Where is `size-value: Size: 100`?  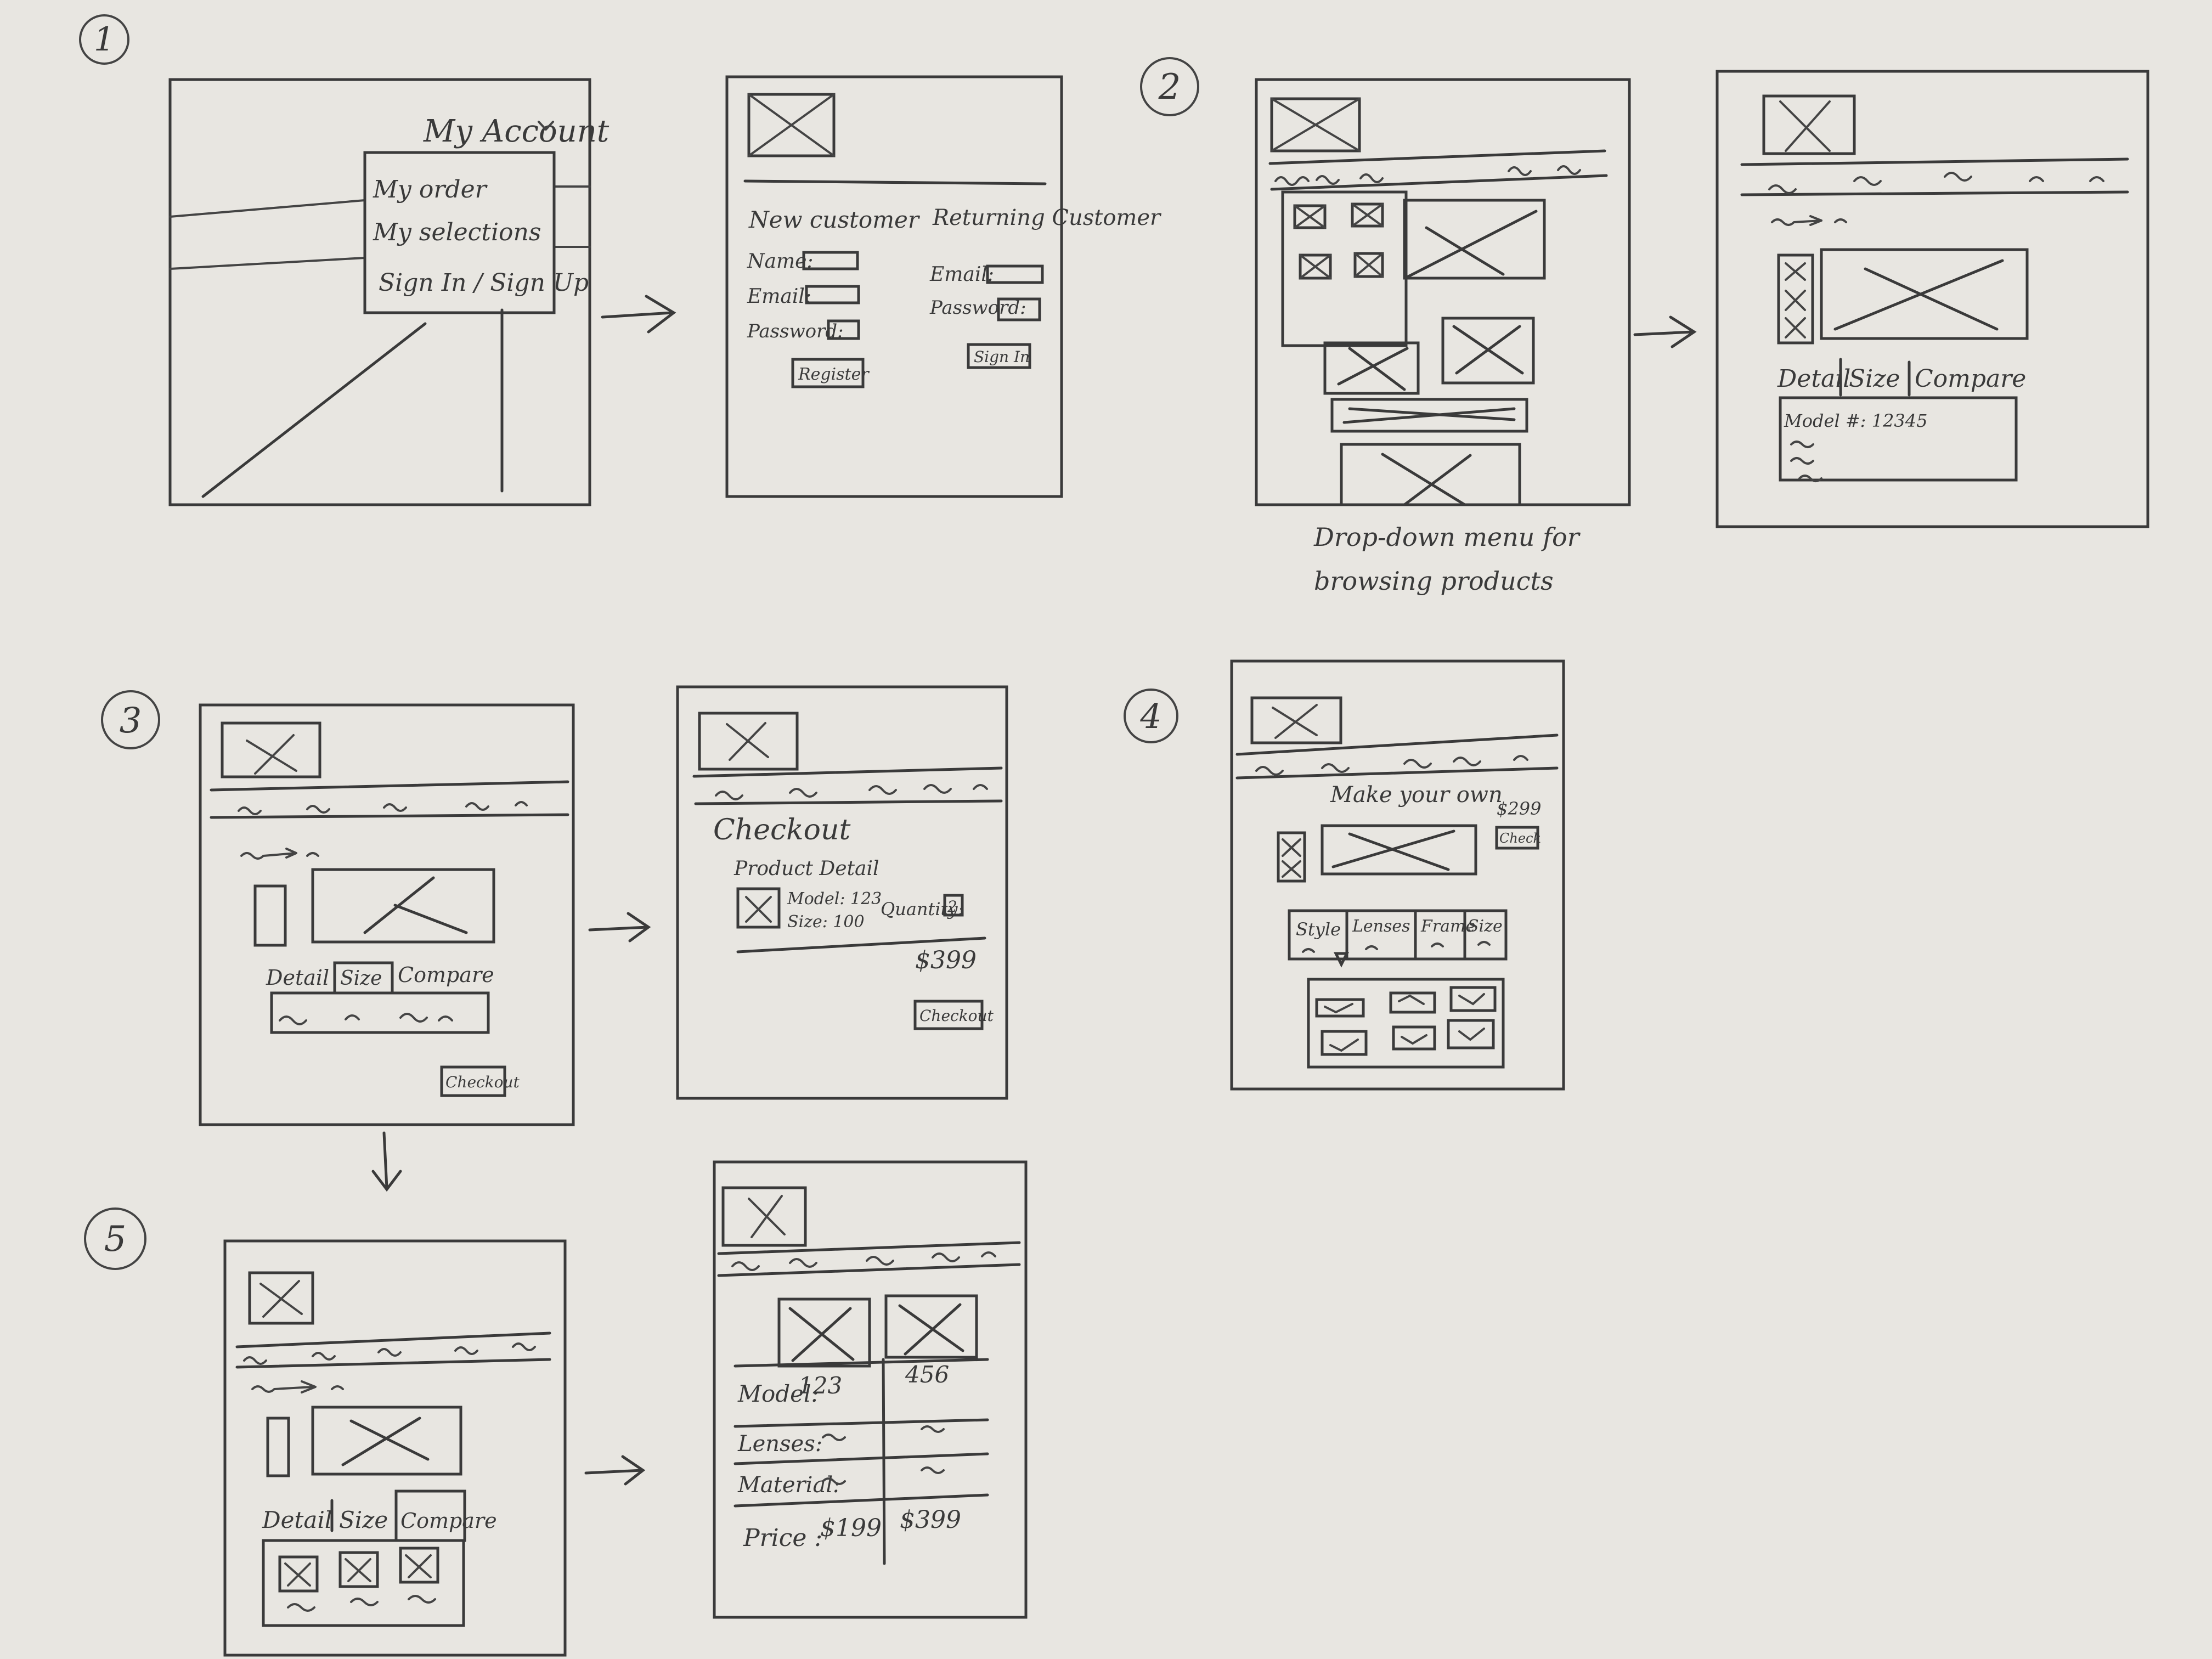
size-value: Size: 100 is located at coordinates (826, 922).